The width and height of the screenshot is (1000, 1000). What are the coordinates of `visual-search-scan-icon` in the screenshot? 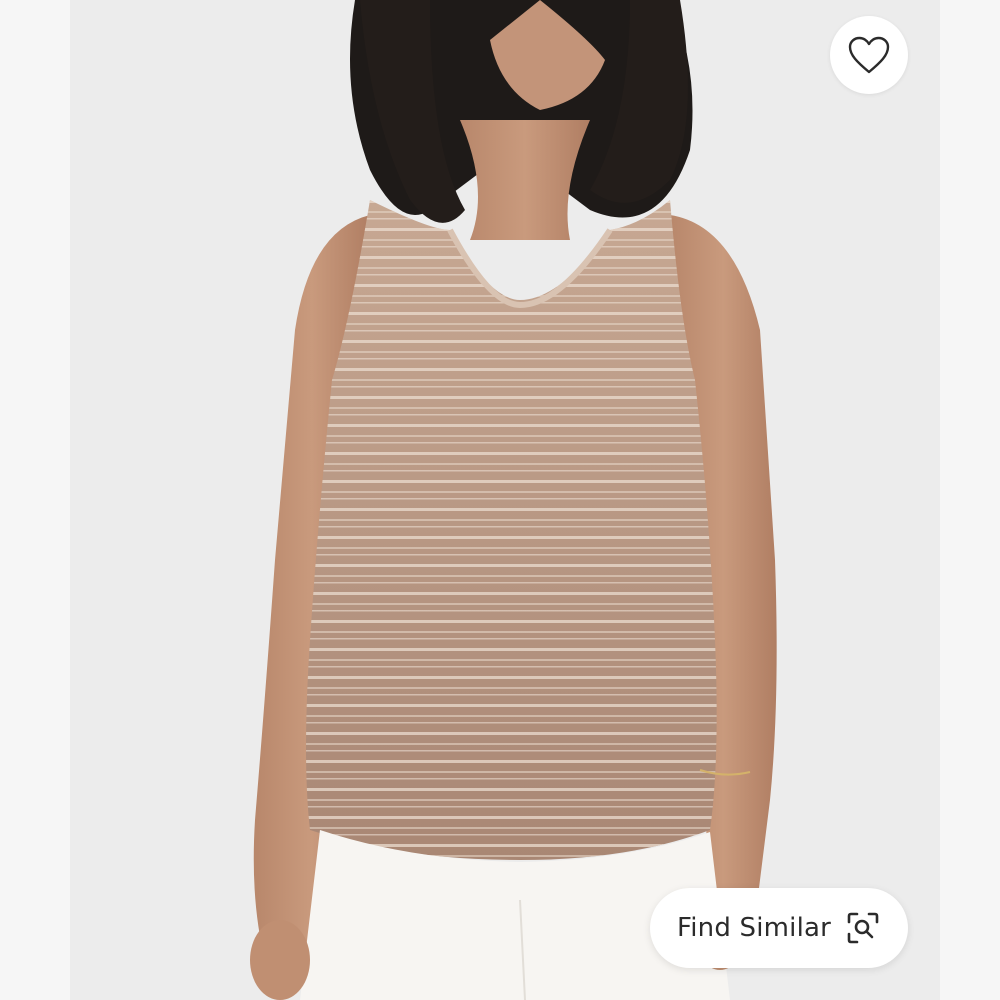 It's located at (863, 928).